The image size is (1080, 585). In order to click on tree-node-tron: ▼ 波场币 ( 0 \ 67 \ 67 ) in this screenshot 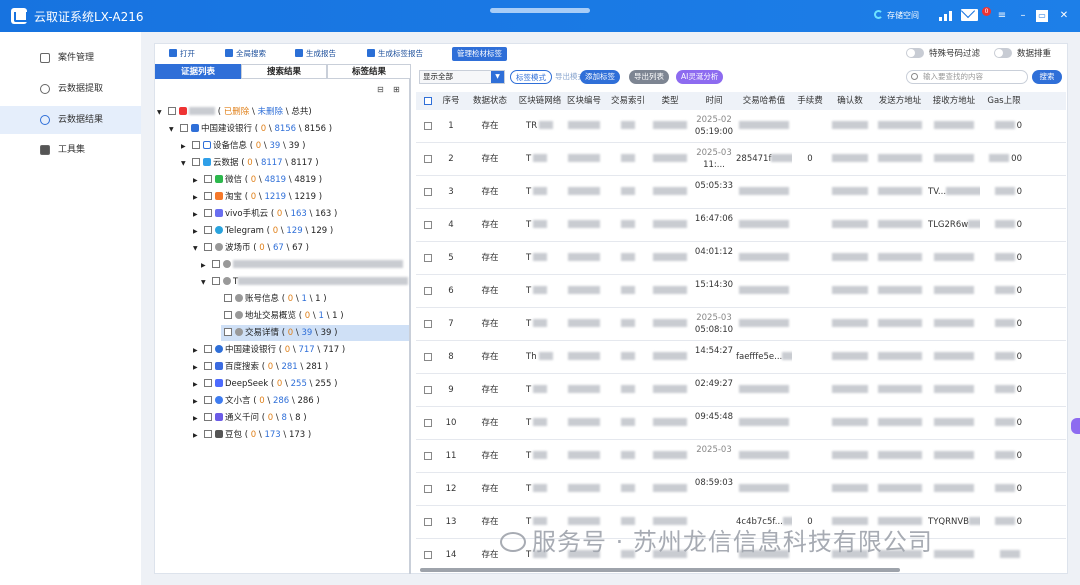, I will do `click(251, 248)`.